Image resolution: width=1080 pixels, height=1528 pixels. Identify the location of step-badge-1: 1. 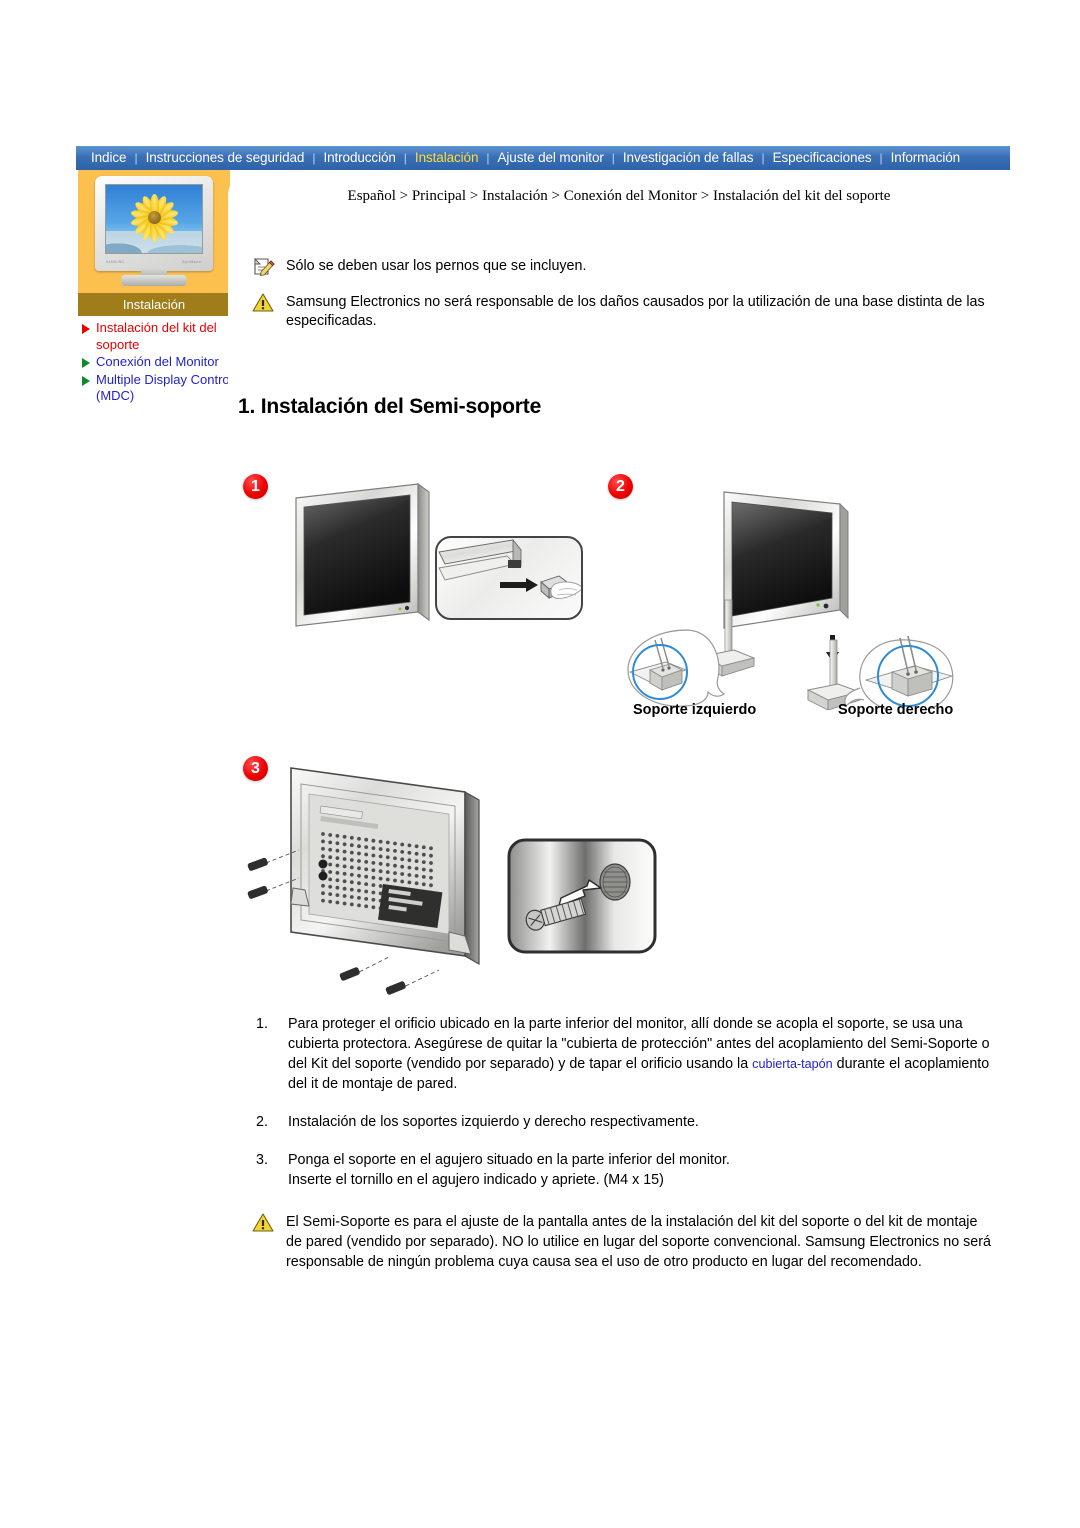
(255, 486).